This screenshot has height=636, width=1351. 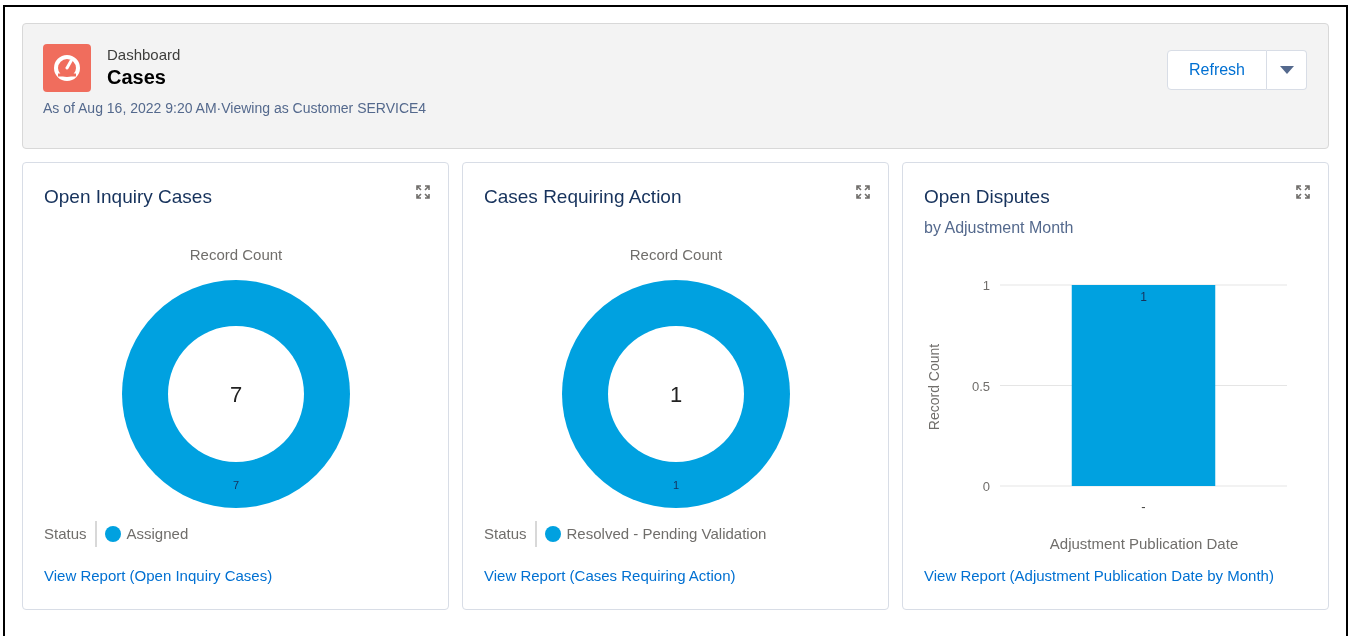 What do you see at coordinates (144, 55) in the screenshot?
I see `object-label: Dashboard` at bounding box center [144, 55].